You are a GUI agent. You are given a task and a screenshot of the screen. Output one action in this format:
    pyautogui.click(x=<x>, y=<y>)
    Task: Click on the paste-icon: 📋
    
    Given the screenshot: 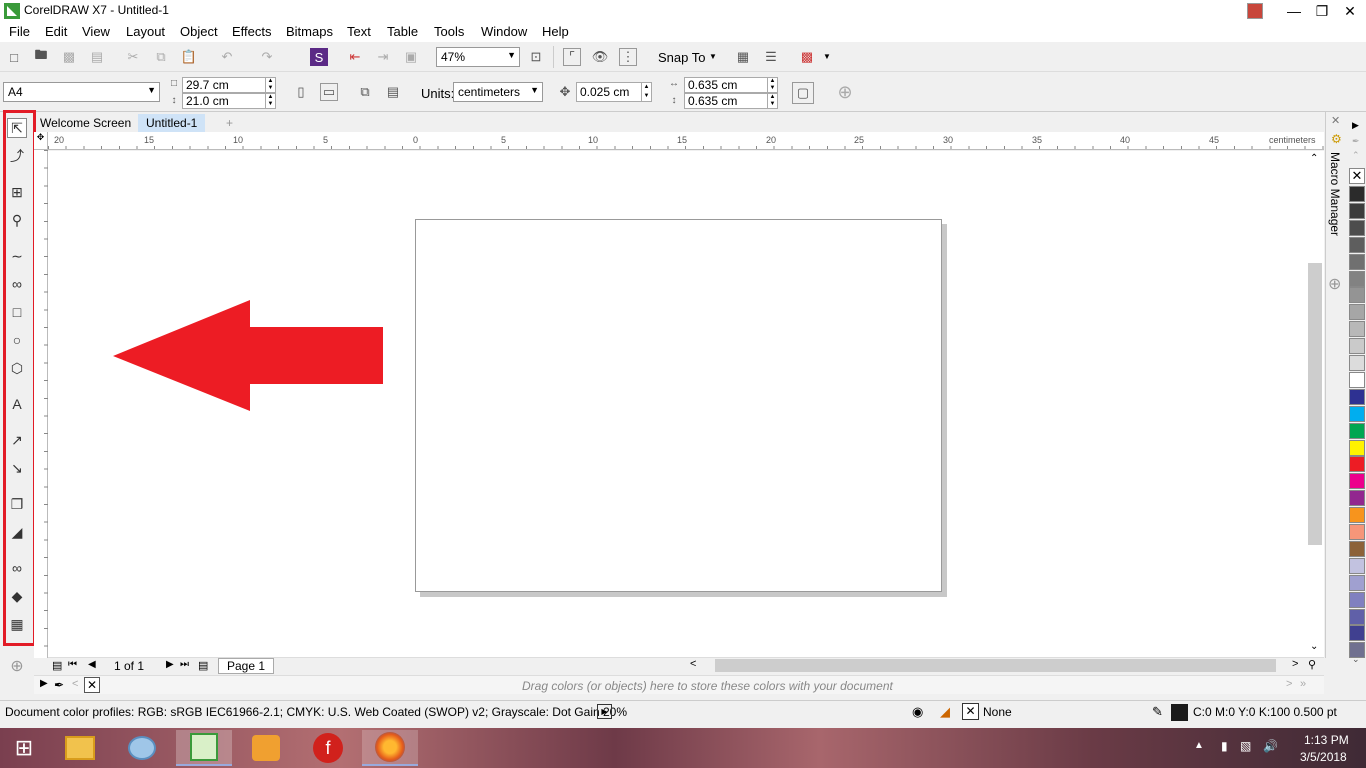 What is the action you would take?
    pyautogui.click(x=189, y=57)
    